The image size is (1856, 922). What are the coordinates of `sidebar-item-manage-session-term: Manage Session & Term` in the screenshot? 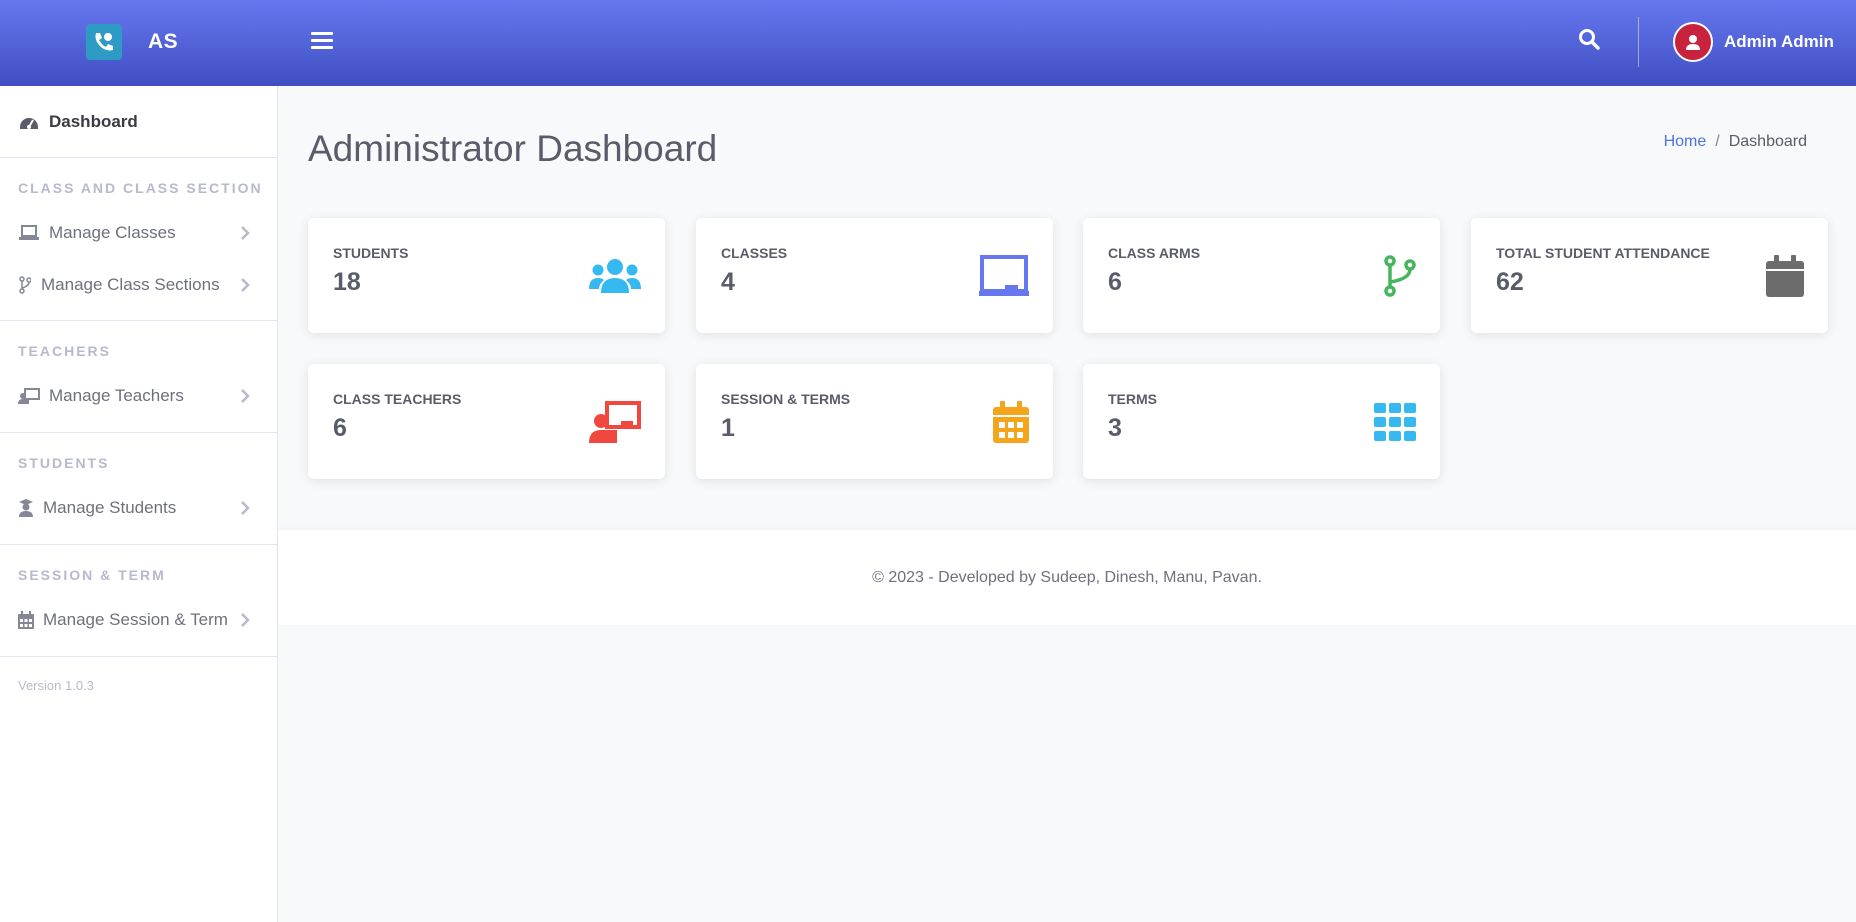 It's located at (139, 620).